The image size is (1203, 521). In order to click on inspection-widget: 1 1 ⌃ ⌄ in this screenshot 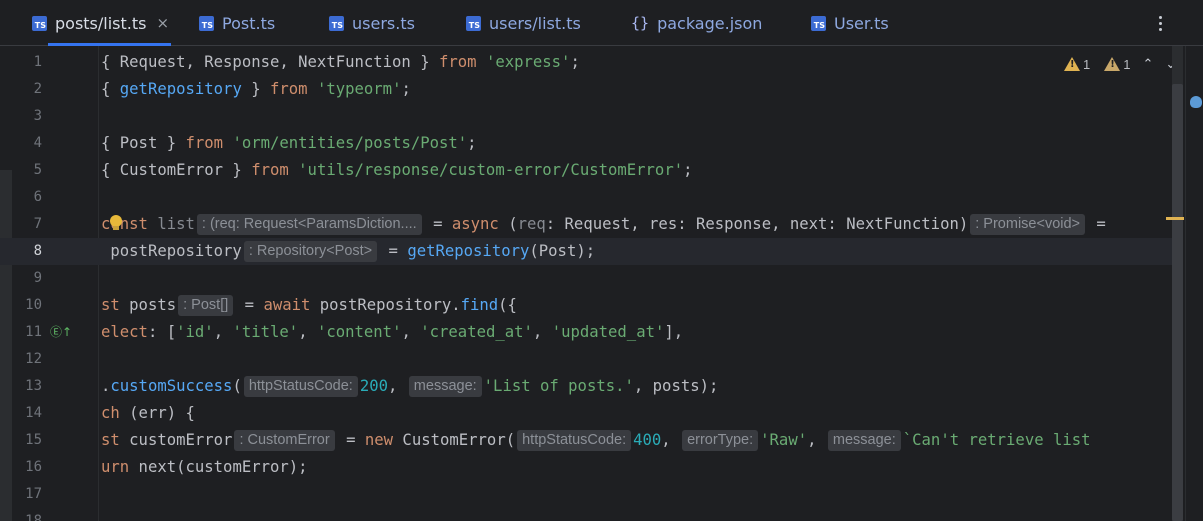, I will do `click(1120, 64)`.